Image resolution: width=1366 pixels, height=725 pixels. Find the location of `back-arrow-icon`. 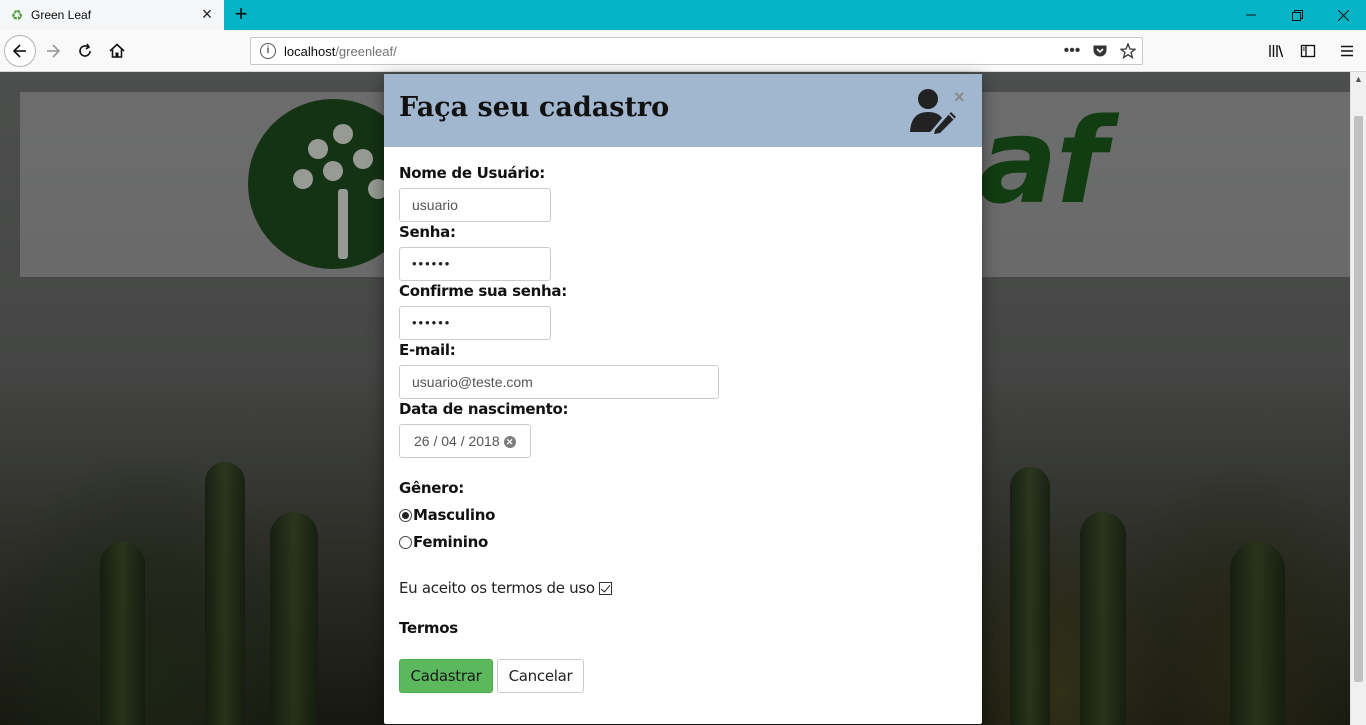

back-arrow-icon is located at coordinates (20, 51).